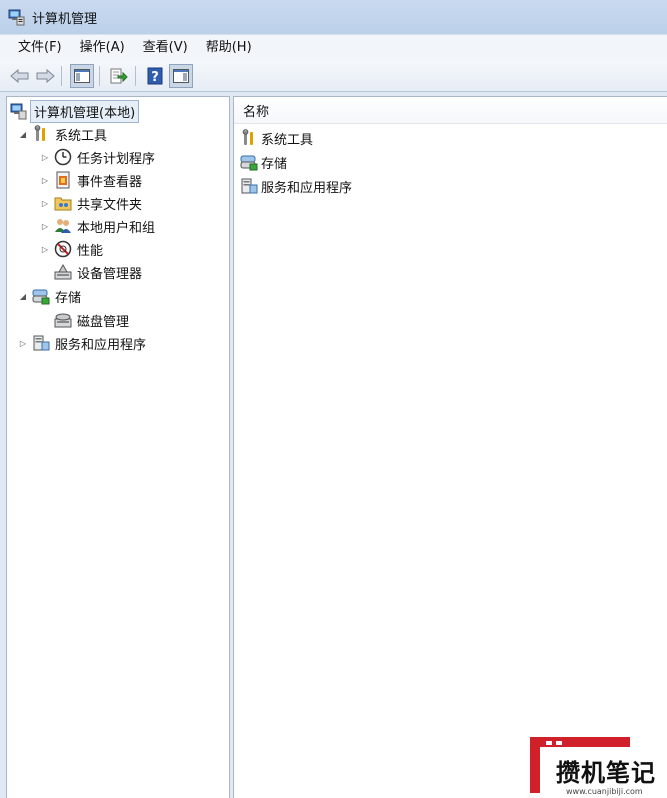 The image size is (667, 798). I want to click on export-list-button, so click(119, 76).